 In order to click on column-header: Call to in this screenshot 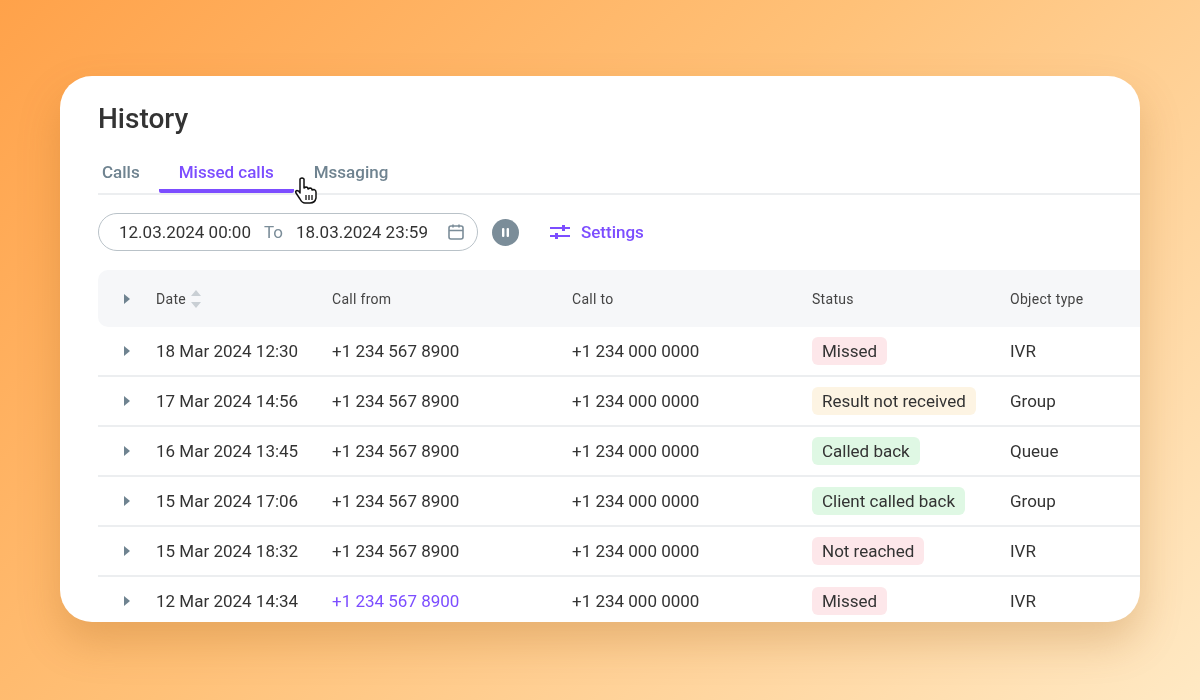, I will do `click(593, 298)`.